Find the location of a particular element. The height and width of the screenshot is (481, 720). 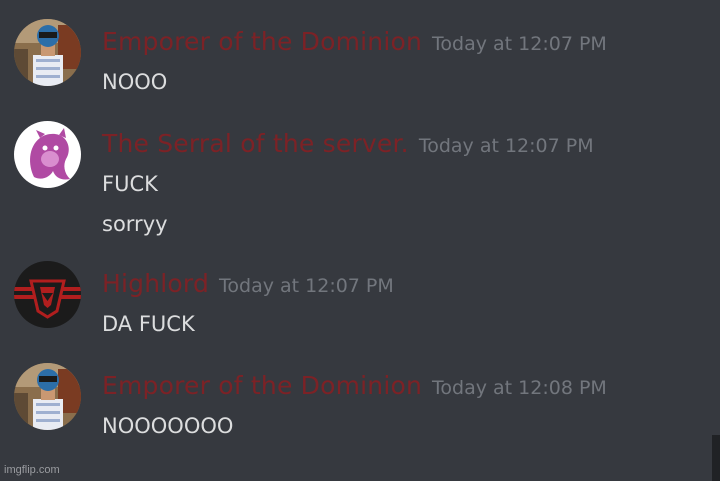

username: The Serral of the server. is located at coordinates (255, 144).